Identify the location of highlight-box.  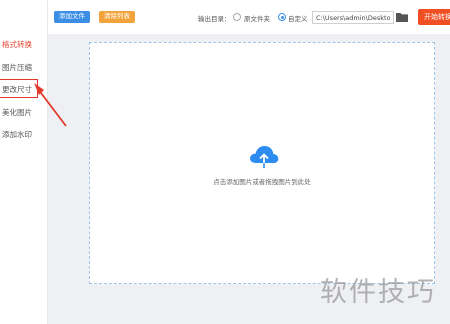
(19, 88).